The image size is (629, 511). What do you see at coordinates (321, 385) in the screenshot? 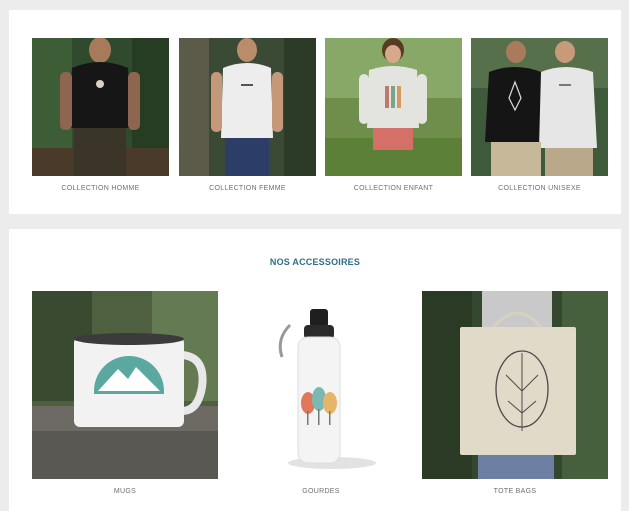
I see `accessory-gourdes-image` at bounding box center [321, 385].